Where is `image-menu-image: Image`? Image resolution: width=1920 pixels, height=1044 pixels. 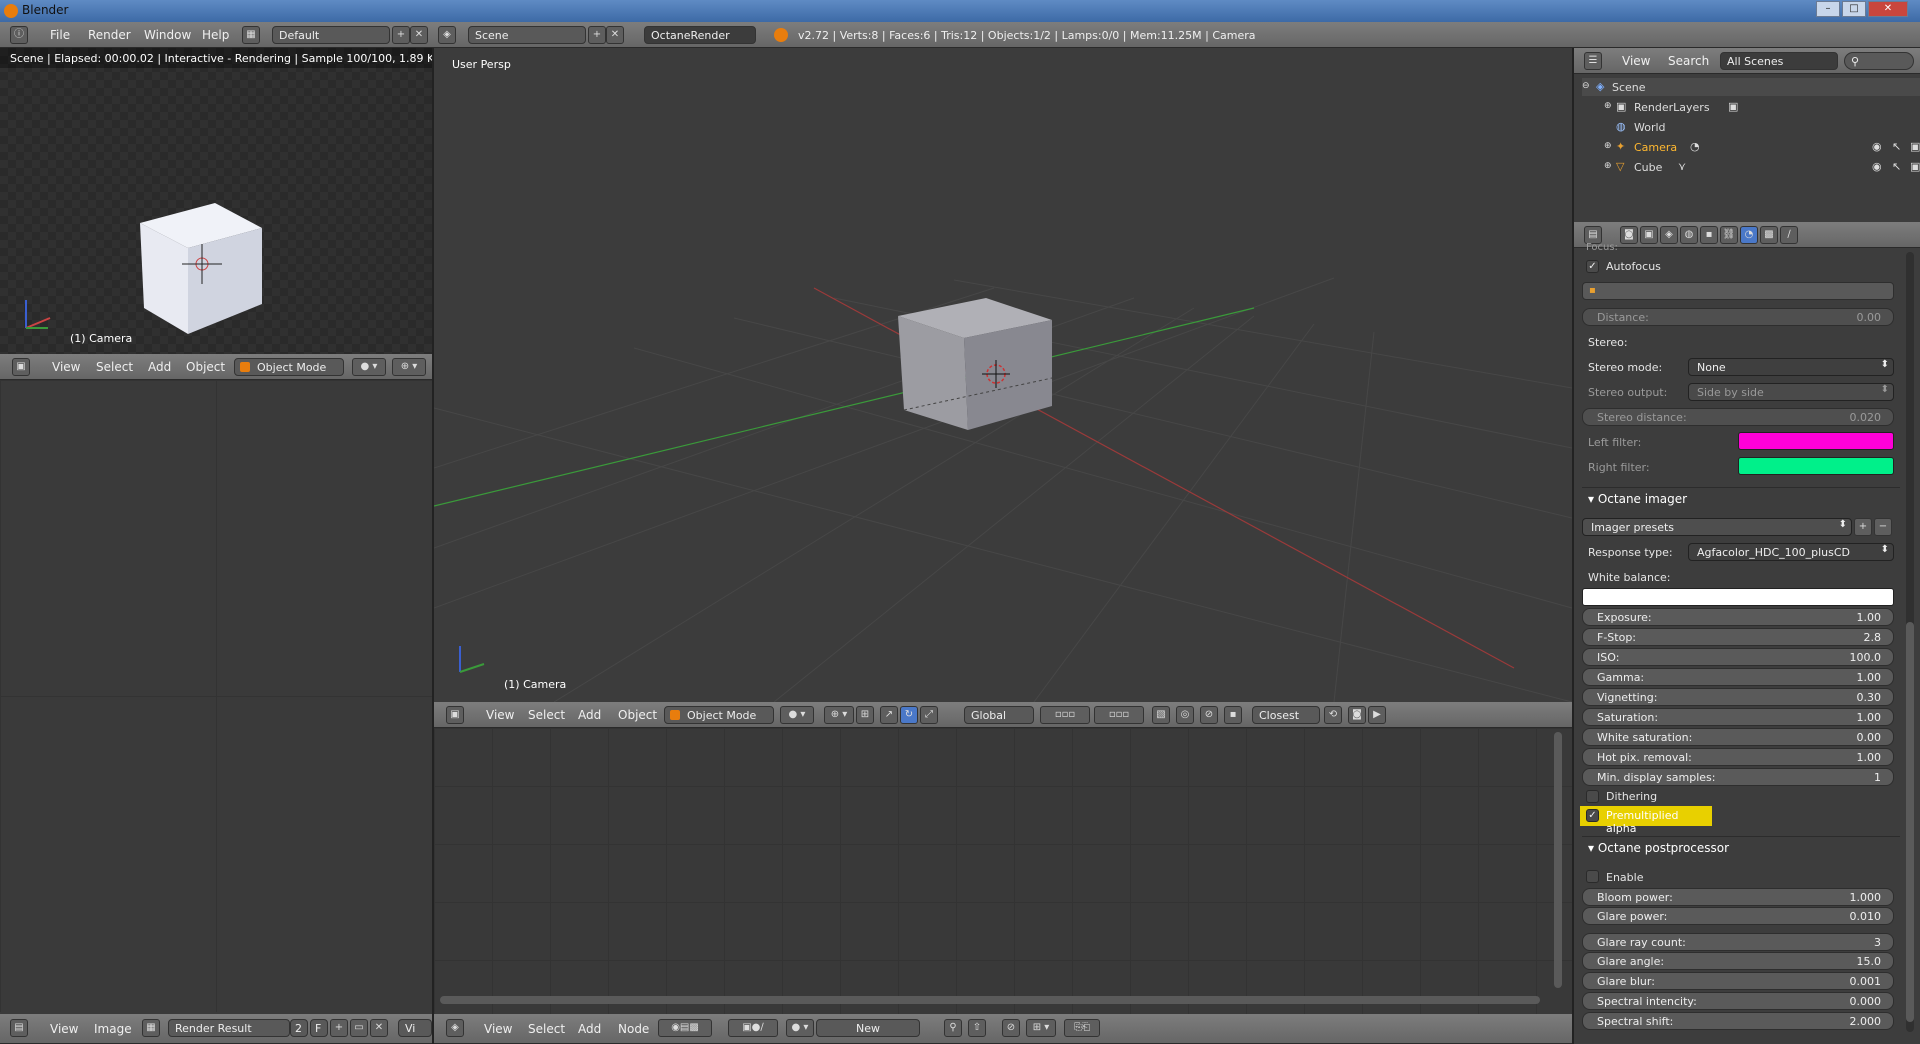 image-menu-image: Image is located at coordinates (113, 1029).